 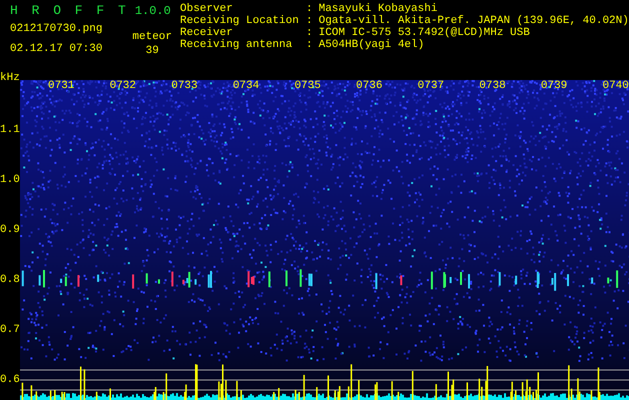 What do you see at coordinates (69, 11) in the screenshot?
I see `app-title: H R O F F T` at bounding box center [69, 11].